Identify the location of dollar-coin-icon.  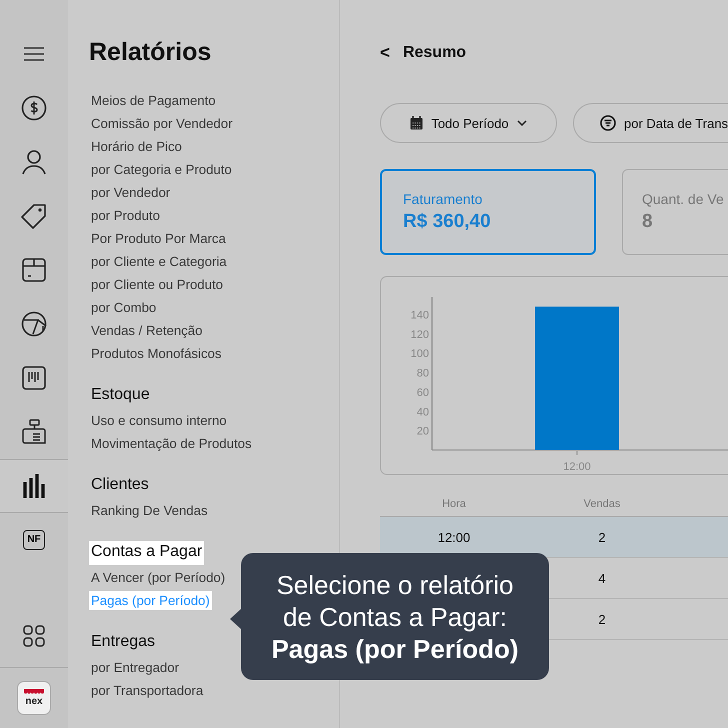
(34, 108).